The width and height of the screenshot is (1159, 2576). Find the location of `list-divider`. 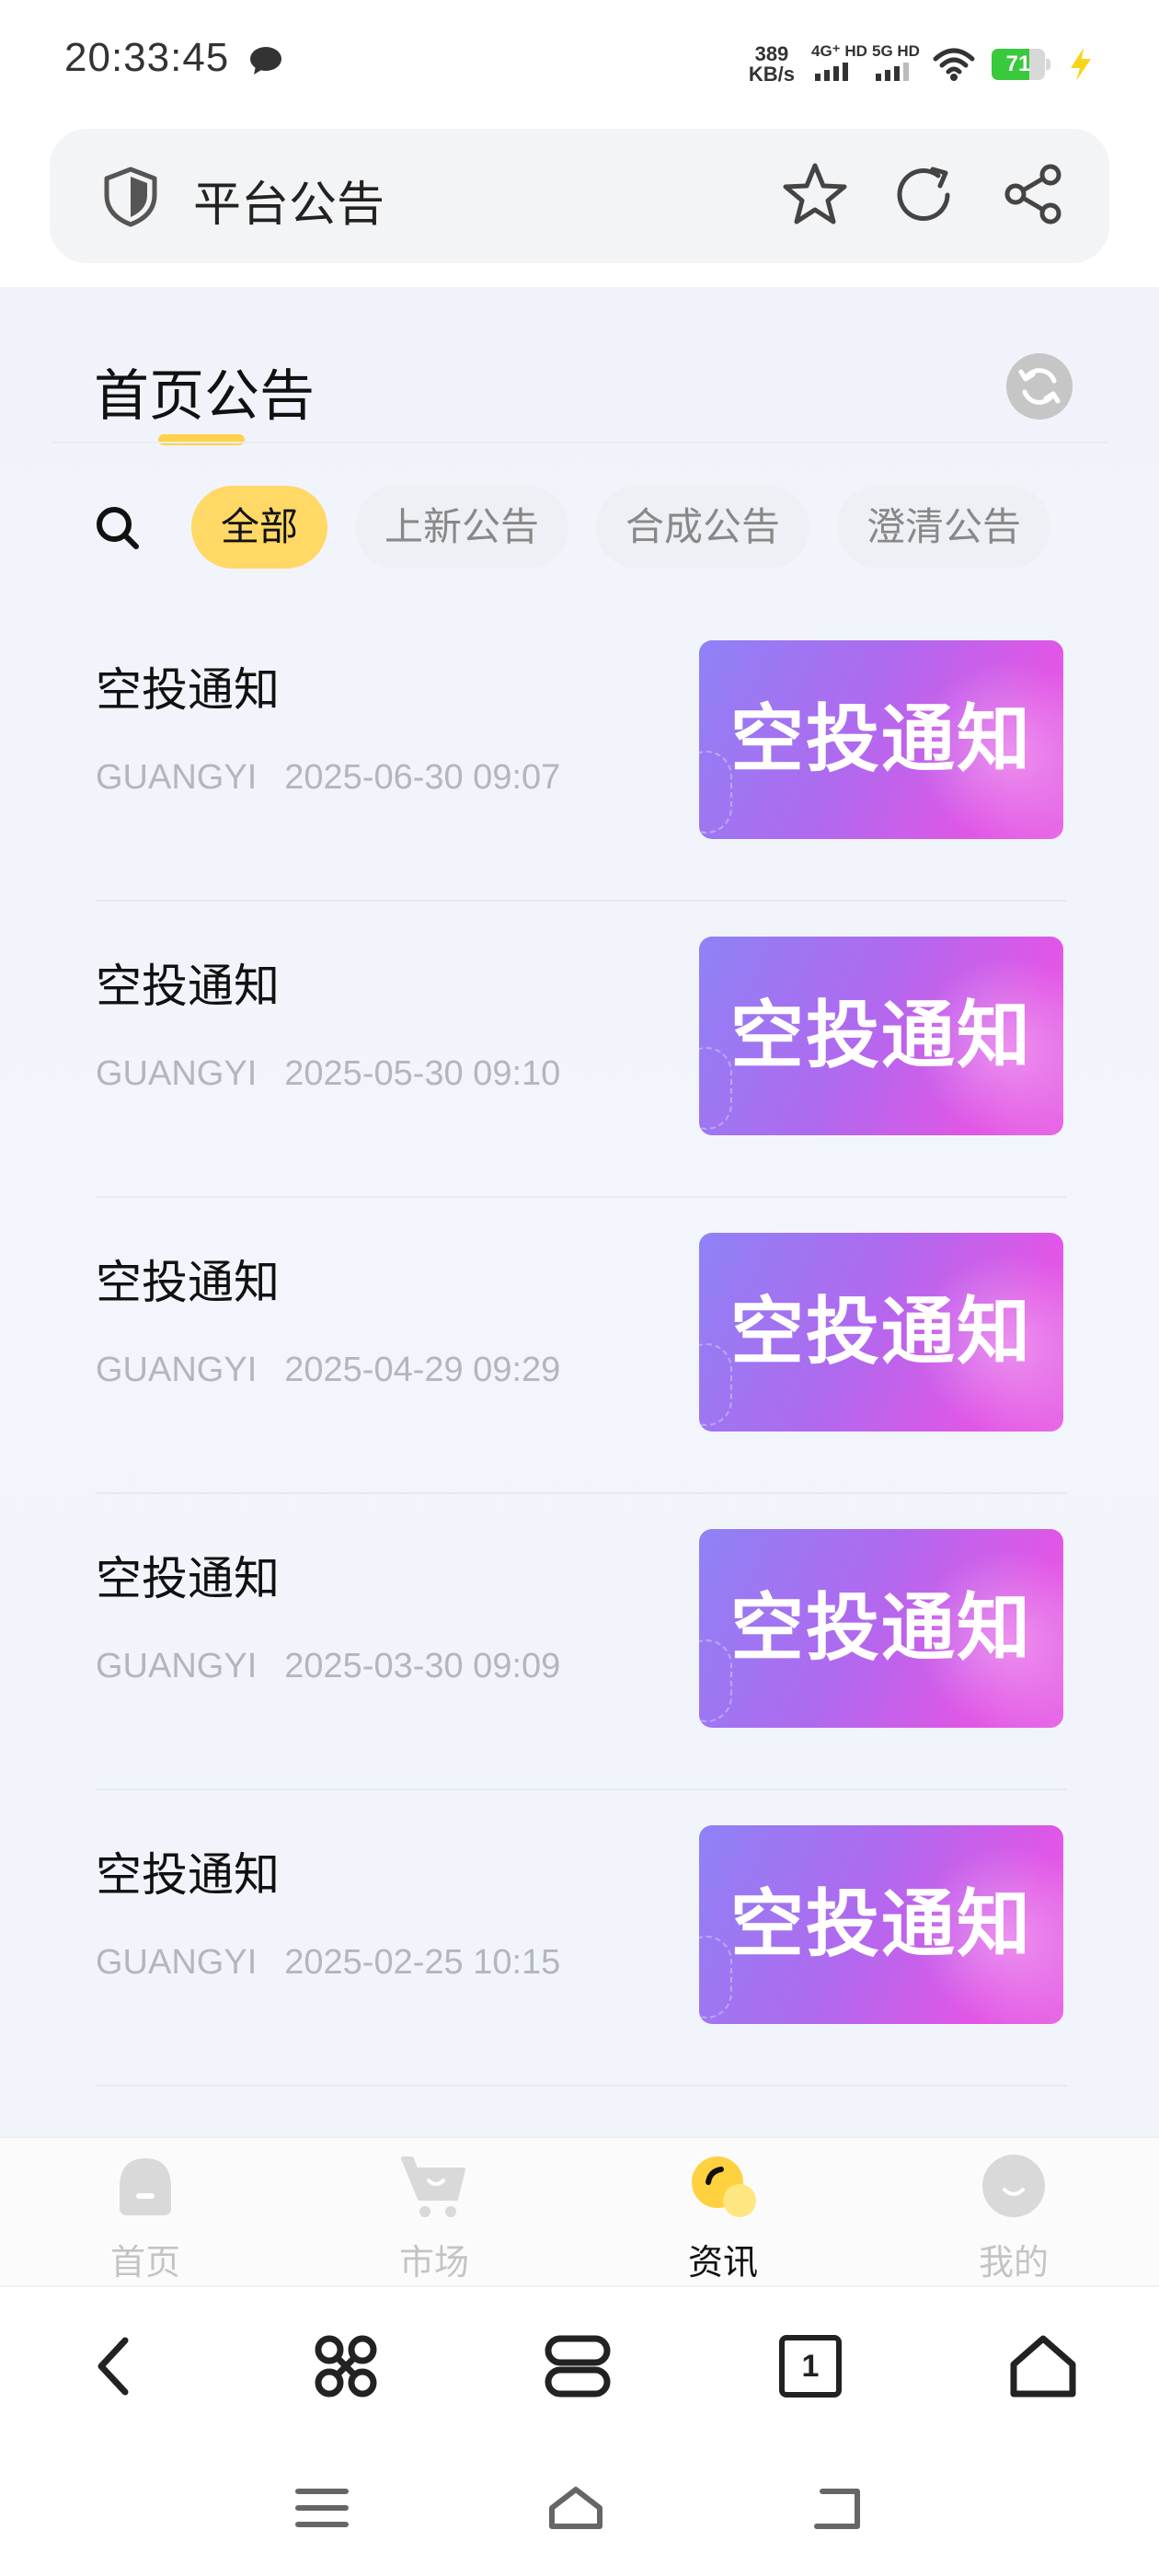

list-divider is located at coordinates (581, 2086).